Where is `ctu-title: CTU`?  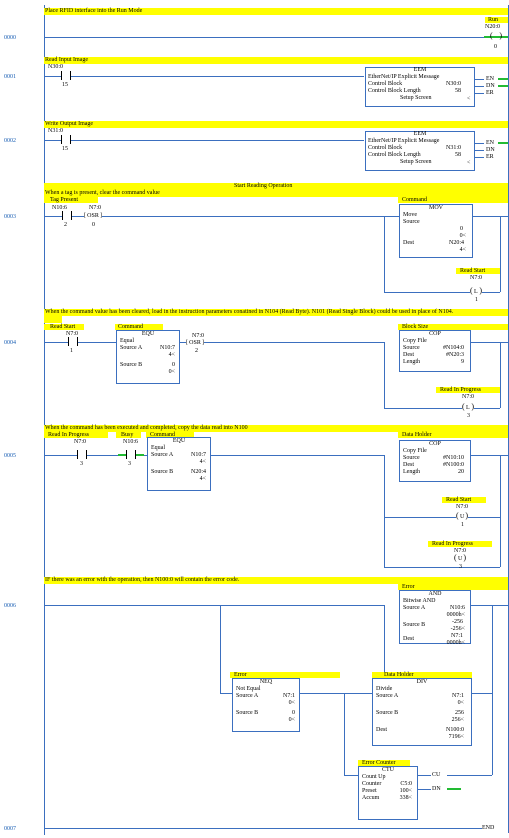 ctu-title: CTU is located at coordinates (388, 770).